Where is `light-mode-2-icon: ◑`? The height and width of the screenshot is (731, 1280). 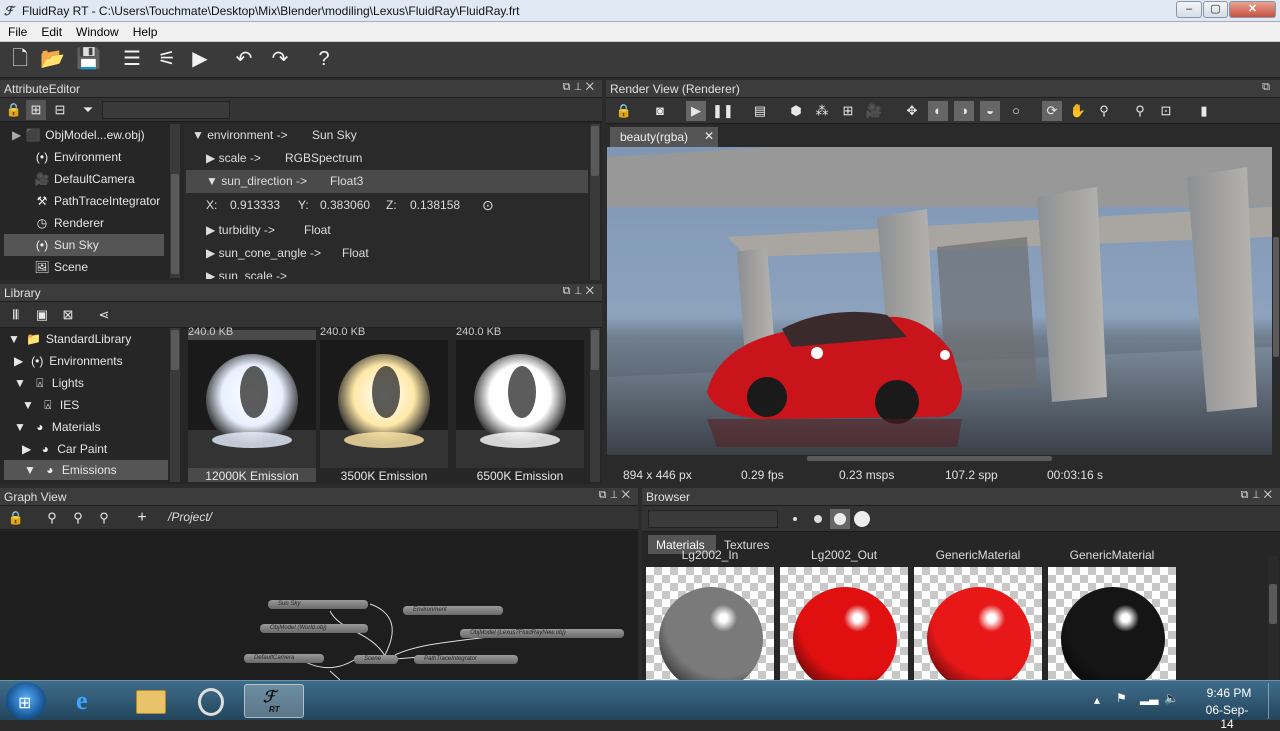
light-mode-2-icon: ◑ is located at coordinates (964, 111).